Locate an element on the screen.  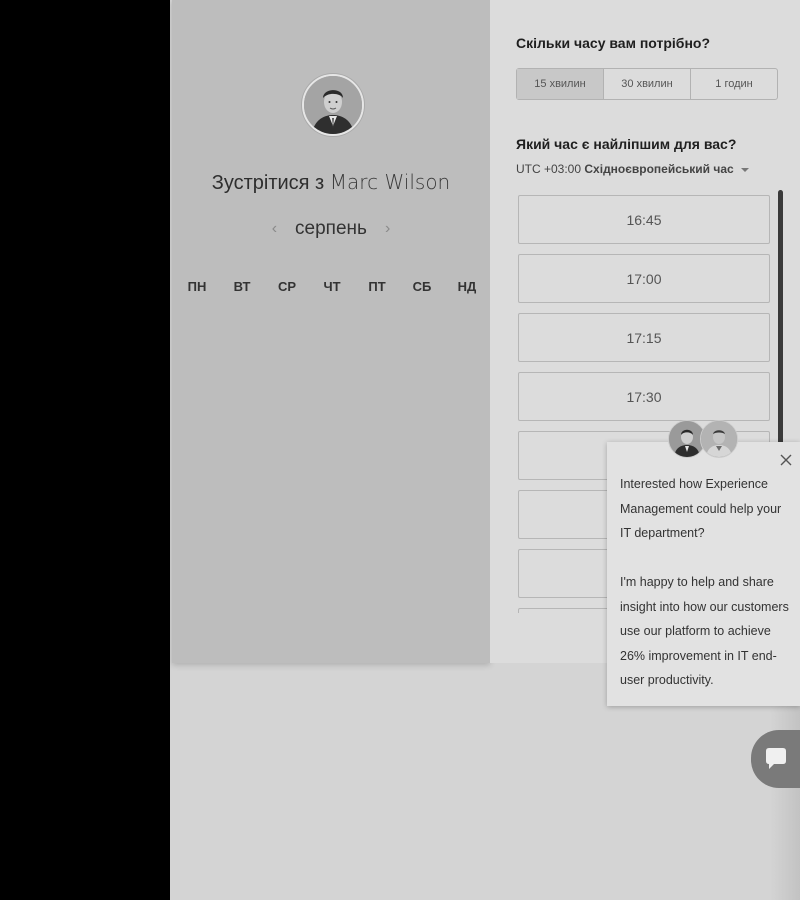
duration-option-15: 15 хвилин is located at coordinates (560, 84).